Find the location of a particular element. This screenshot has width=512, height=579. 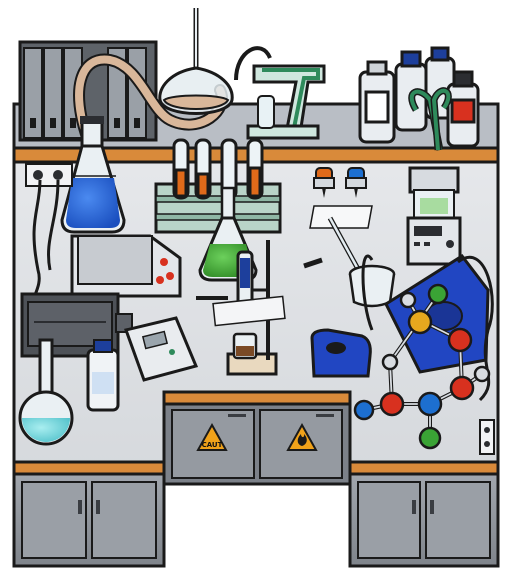

condenser-flask is located at coordinates (266, 112).